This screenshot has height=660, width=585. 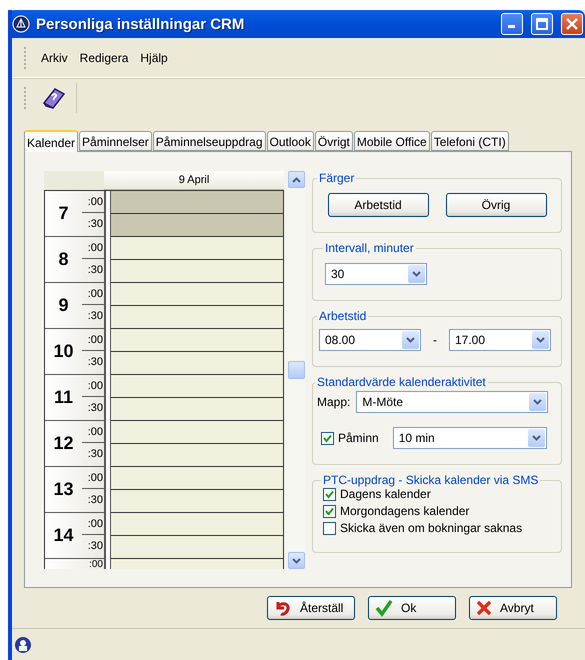 What do you see at coordinates (401, 382) in the screenshot?
I see `group-title: Standardvärde kalenderaktivitet` at bounding box center [401, 382].